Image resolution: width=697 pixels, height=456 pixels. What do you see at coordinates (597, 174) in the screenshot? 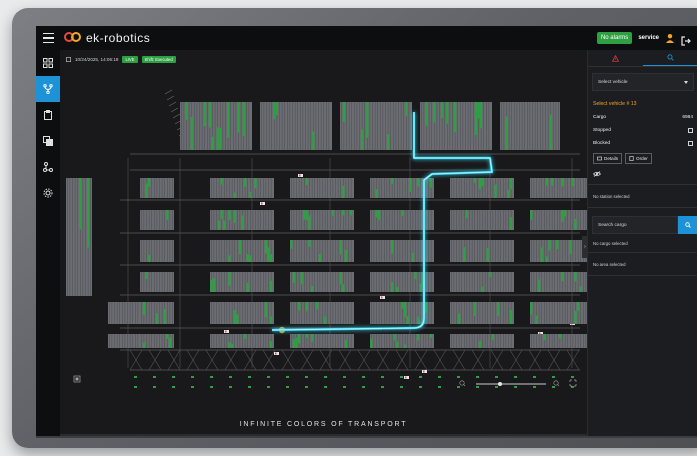
I see `eye-off-icon` at bounding box center [597, 174].